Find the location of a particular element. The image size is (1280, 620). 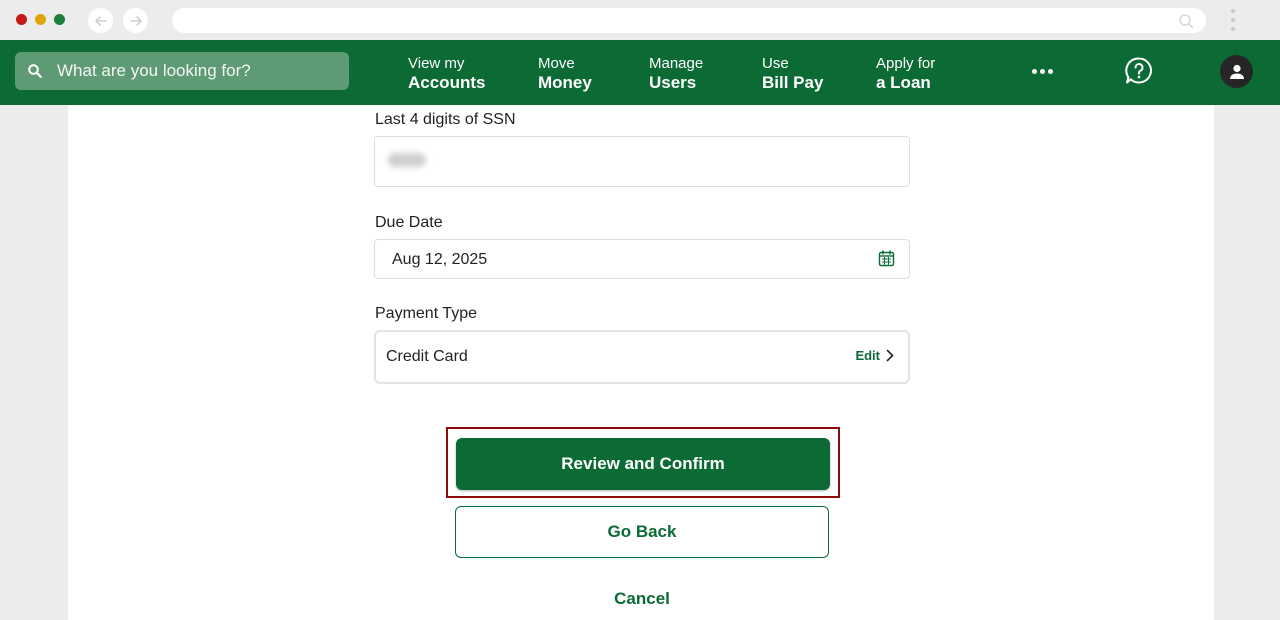

more-options-icon is located at coordinates (1042, 71).